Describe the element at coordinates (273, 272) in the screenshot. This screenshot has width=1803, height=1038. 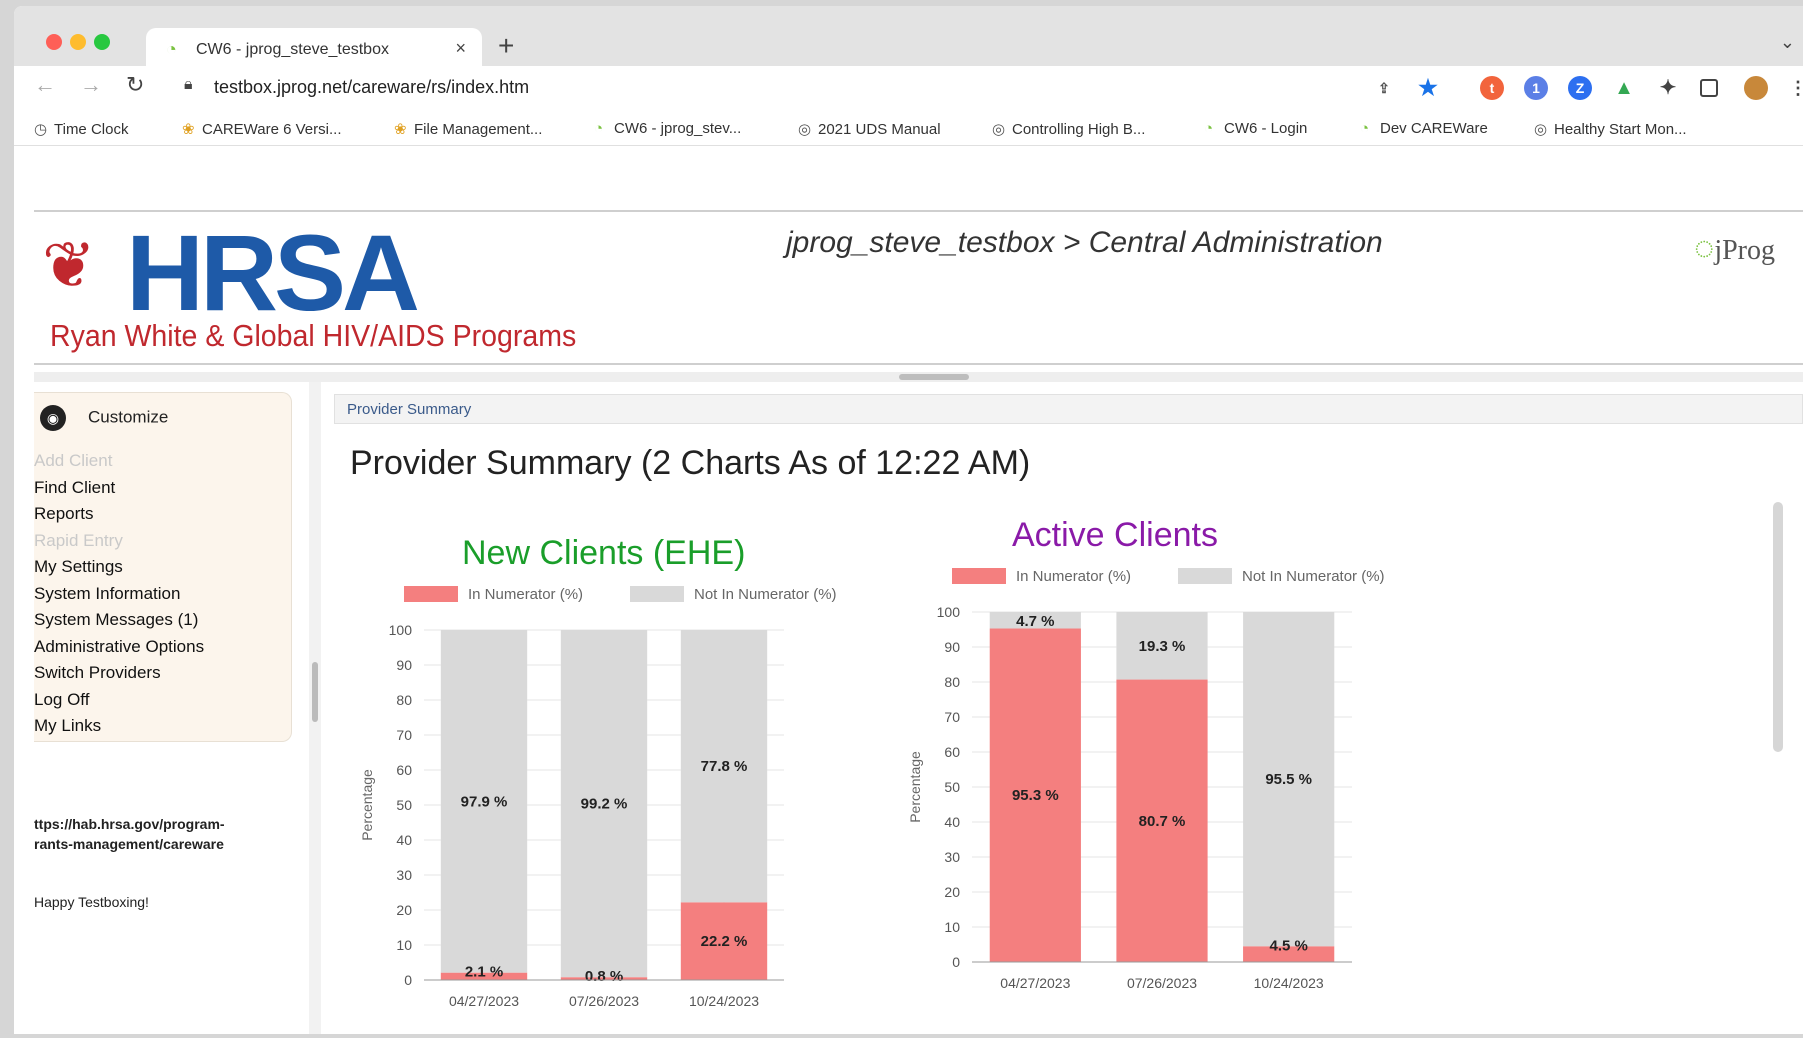
I see `logo-wordmark: HRSA` at that location.